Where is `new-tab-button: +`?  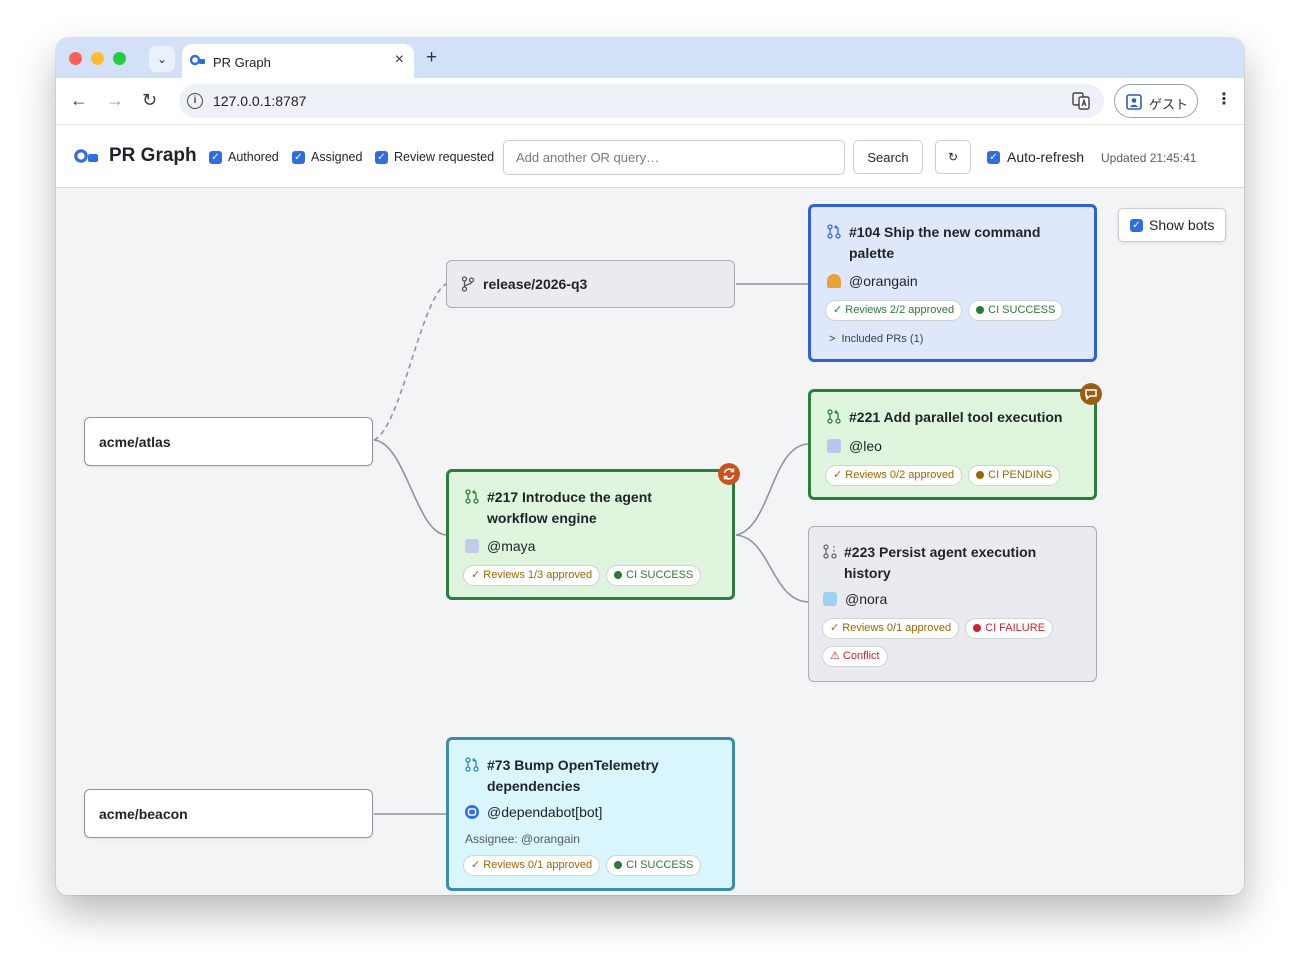 new-tab-button: + is located at coordinates (431, 58).